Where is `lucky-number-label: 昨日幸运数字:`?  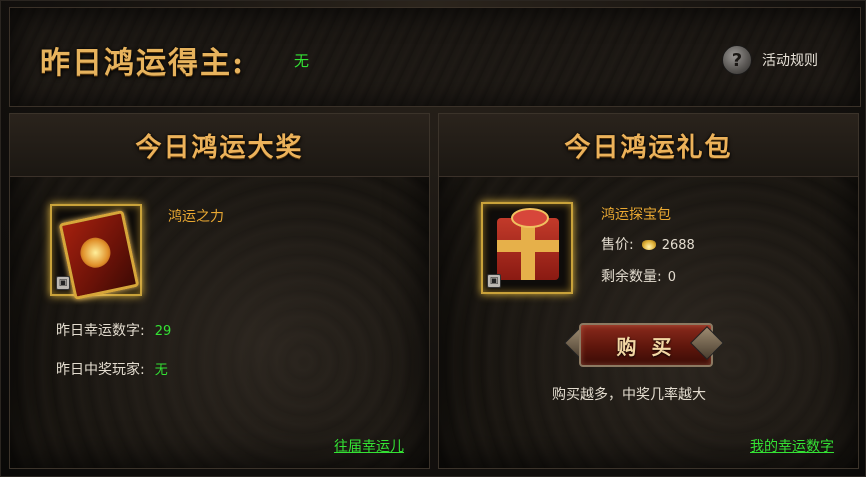
lucky-number-label: 昨日幸运数字: is located at coordinates (100, 331).